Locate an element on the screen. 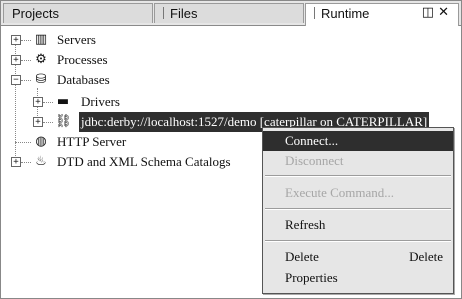 The image size is (462, 299). menu-item-disconnect: Disconnect is located at coordinates (358, 161).